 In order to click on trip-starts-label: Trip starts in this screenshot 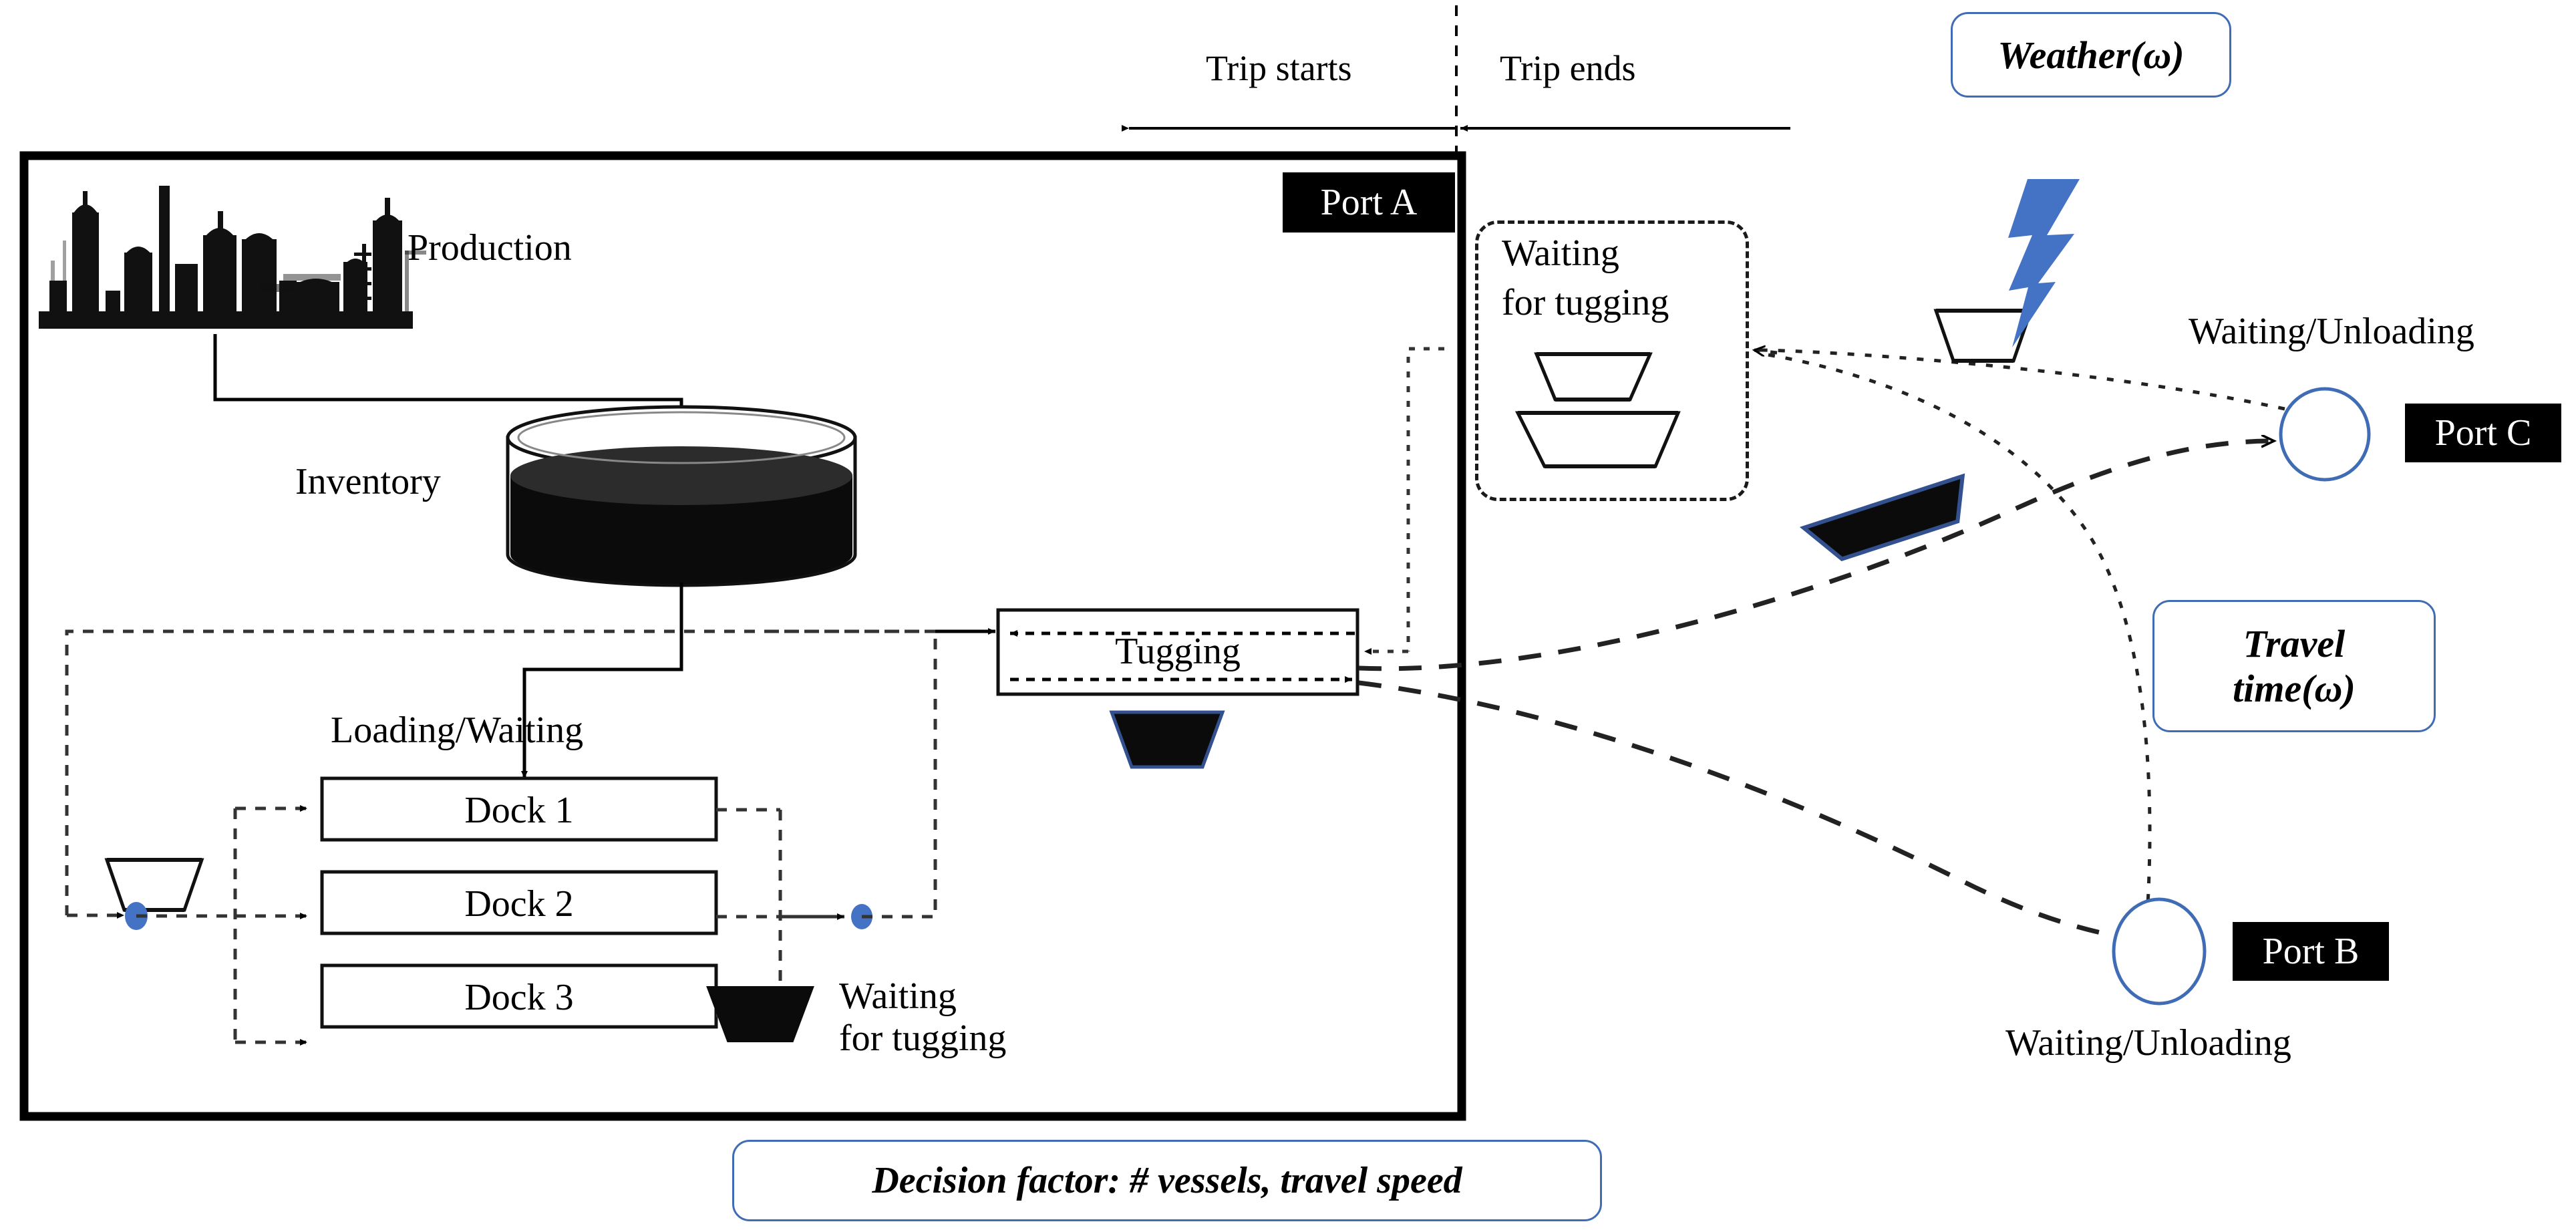, I will do `click(1279, 68)`.